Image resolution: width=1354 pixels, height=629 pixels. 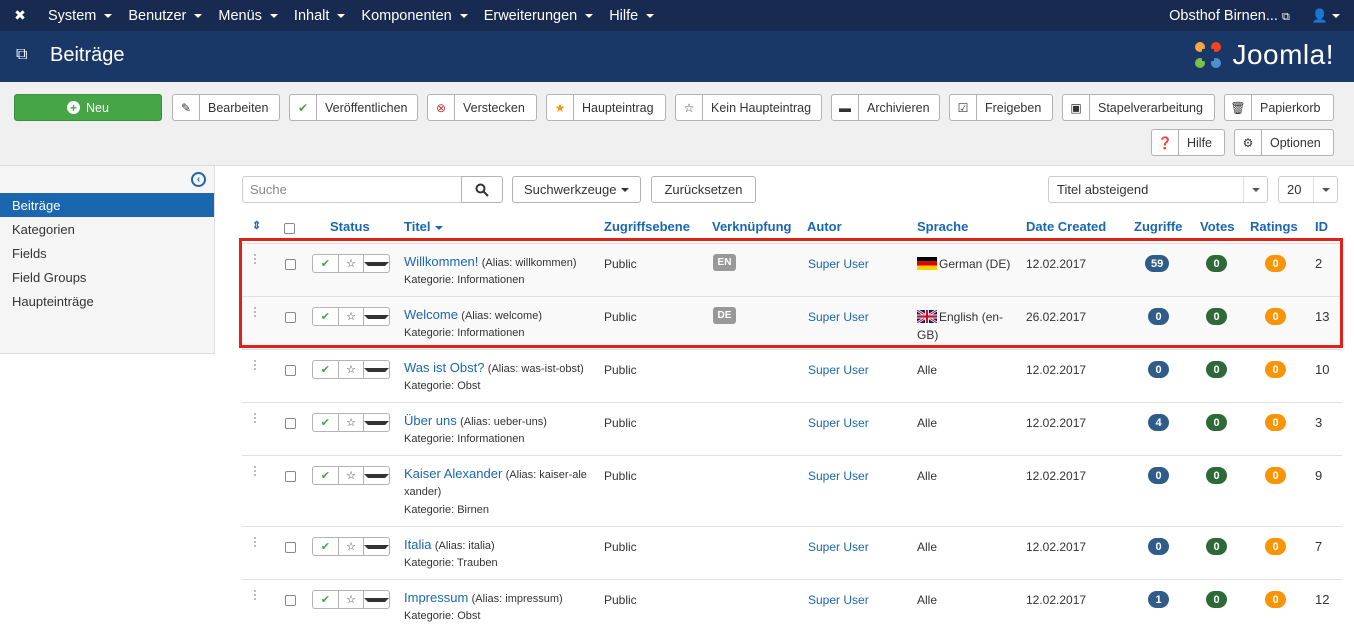 I want to click on menu-users: Benutzer, so click(x=165, y=16).